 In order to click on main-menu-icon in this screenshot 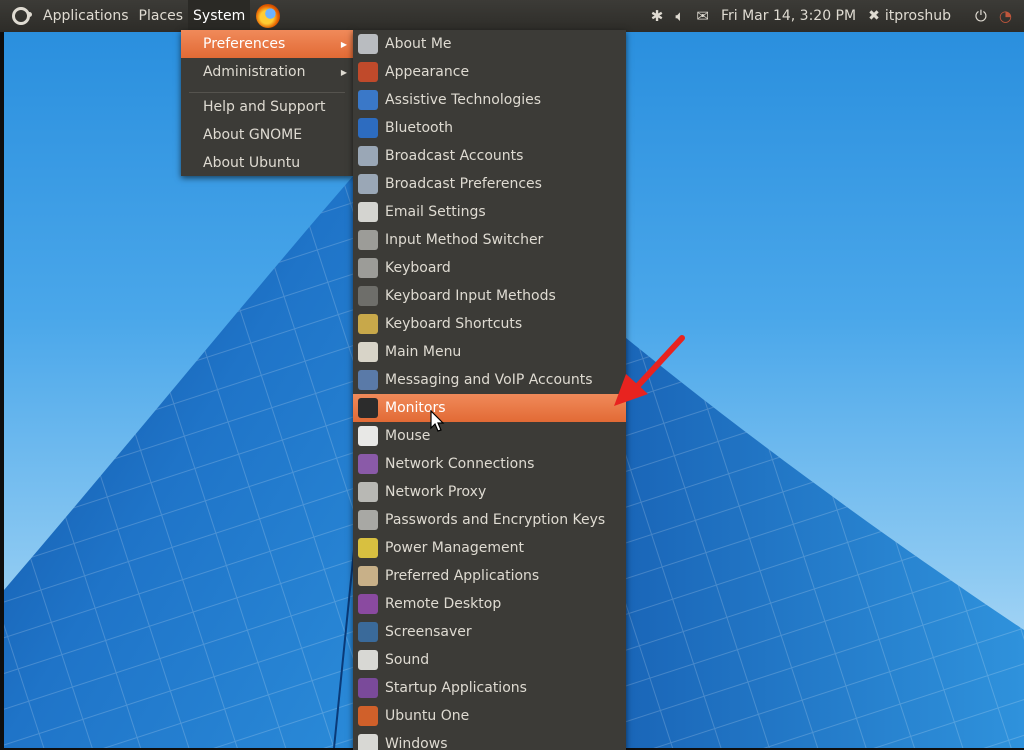, I will do `click(368, 352)`.